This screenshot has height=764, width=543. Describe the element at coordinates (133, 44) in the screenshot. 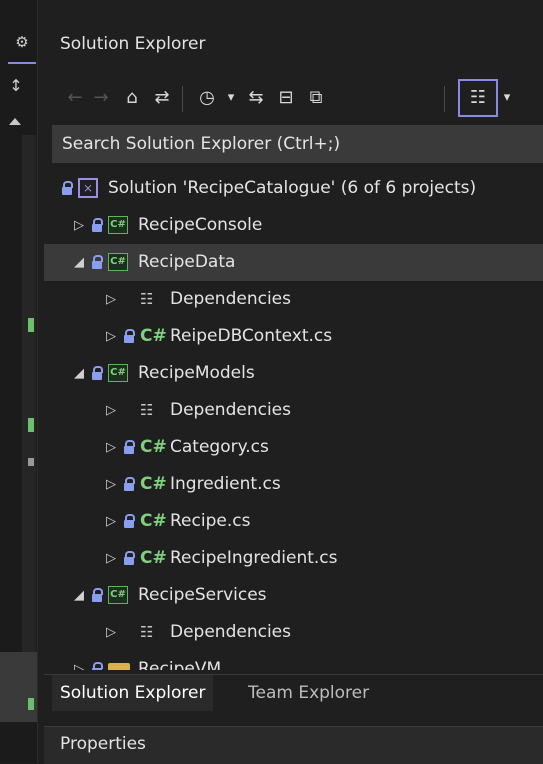

I see `panel-title: Solution Explorer` at that location.